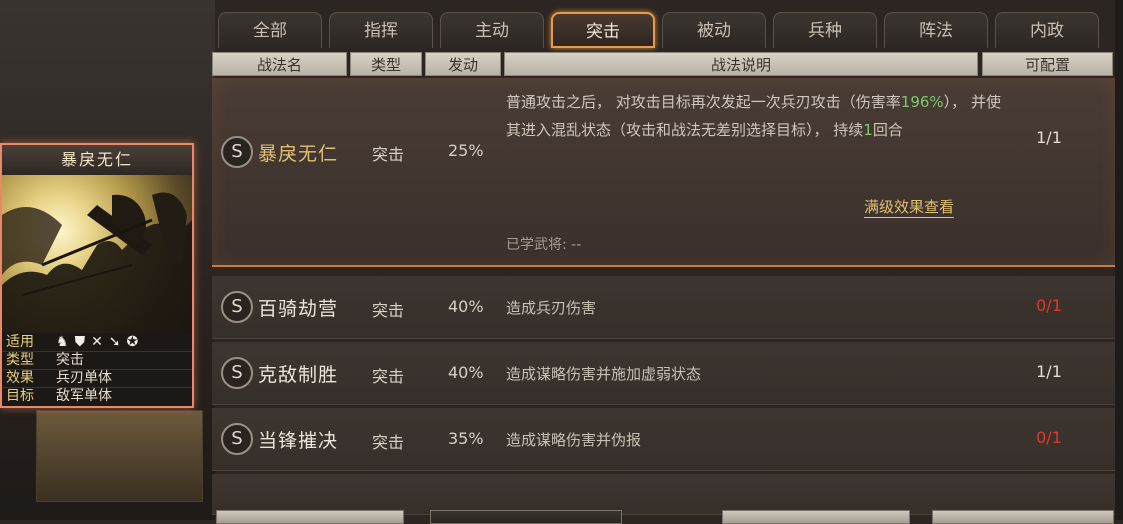 This screenshot has height=524, width=1123. What do you see at coordinates (603, 30) in the screenshot?
I see `tab-assault: 突击` at bounding box center [603, 30].